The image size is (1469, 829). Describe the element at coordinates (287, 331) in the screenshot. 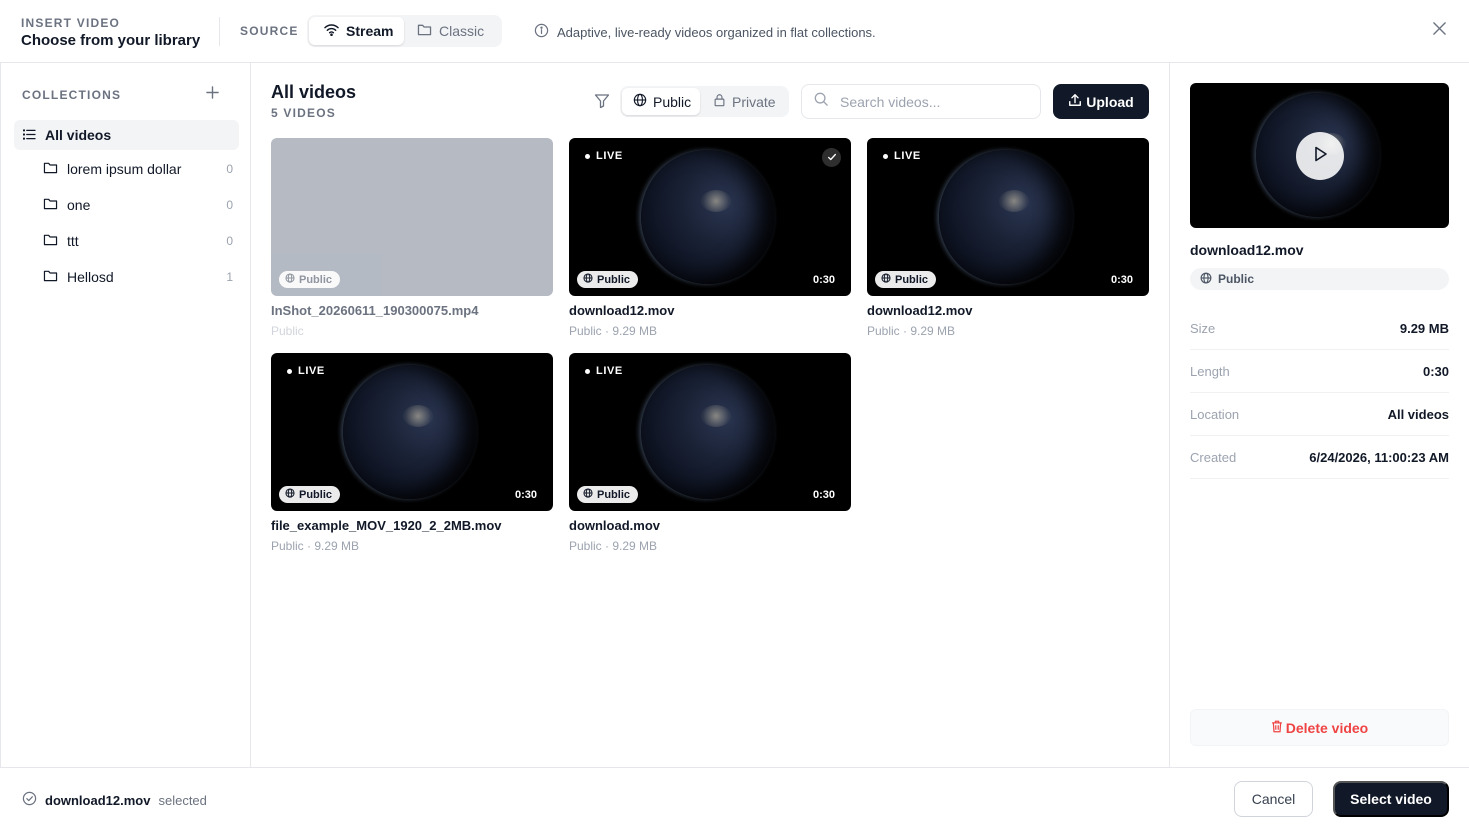

I see `video-meta: Public` at that location.